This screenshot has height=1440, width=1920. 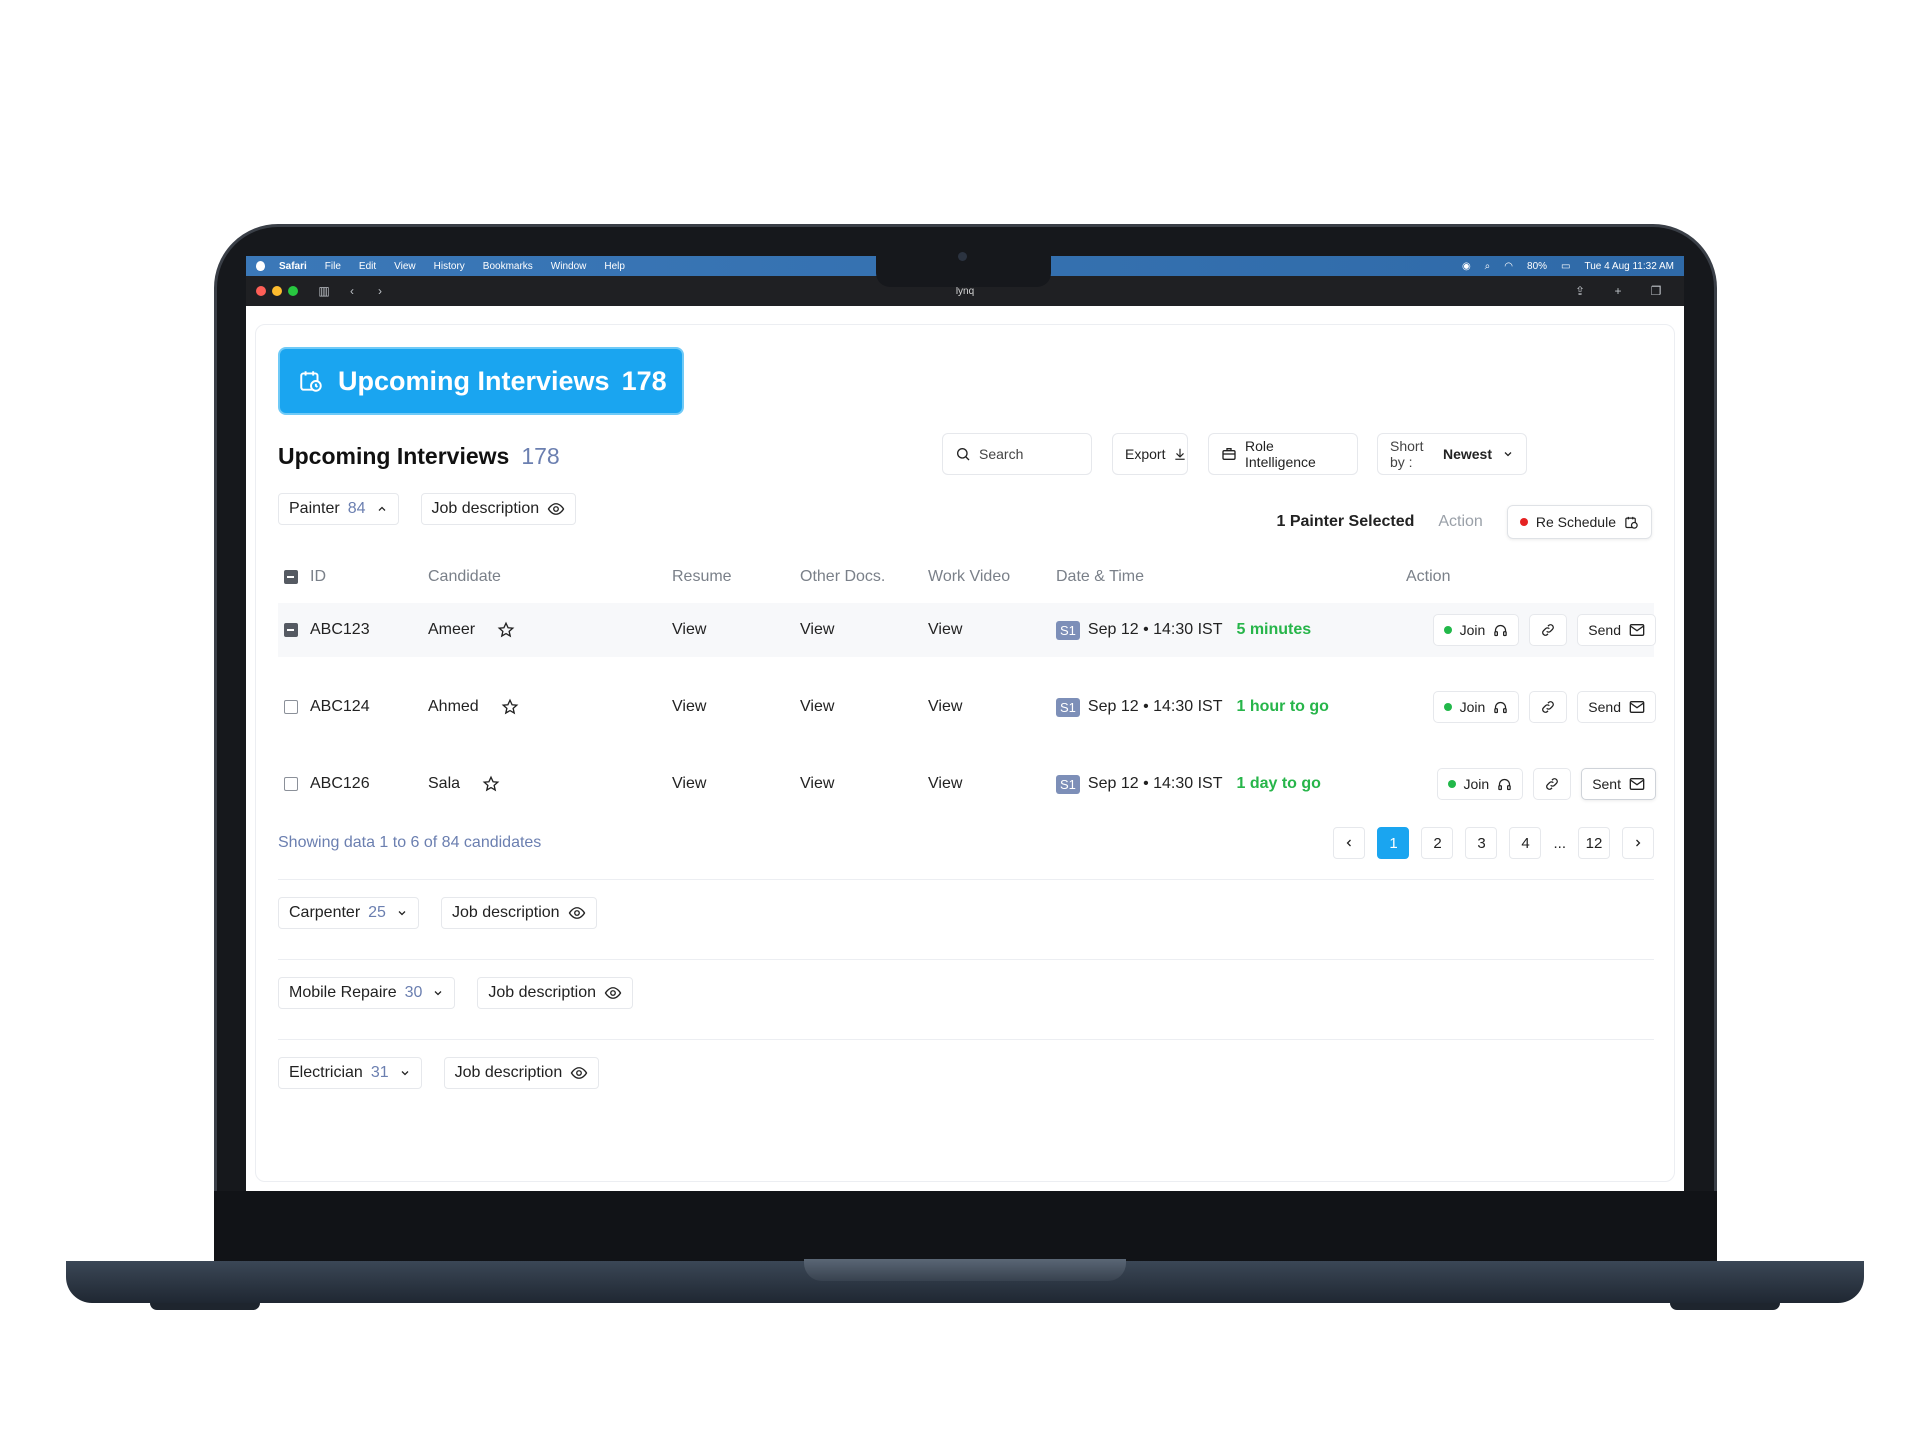 I want to click on forward-icon: ›, so click(x=380, y=291).